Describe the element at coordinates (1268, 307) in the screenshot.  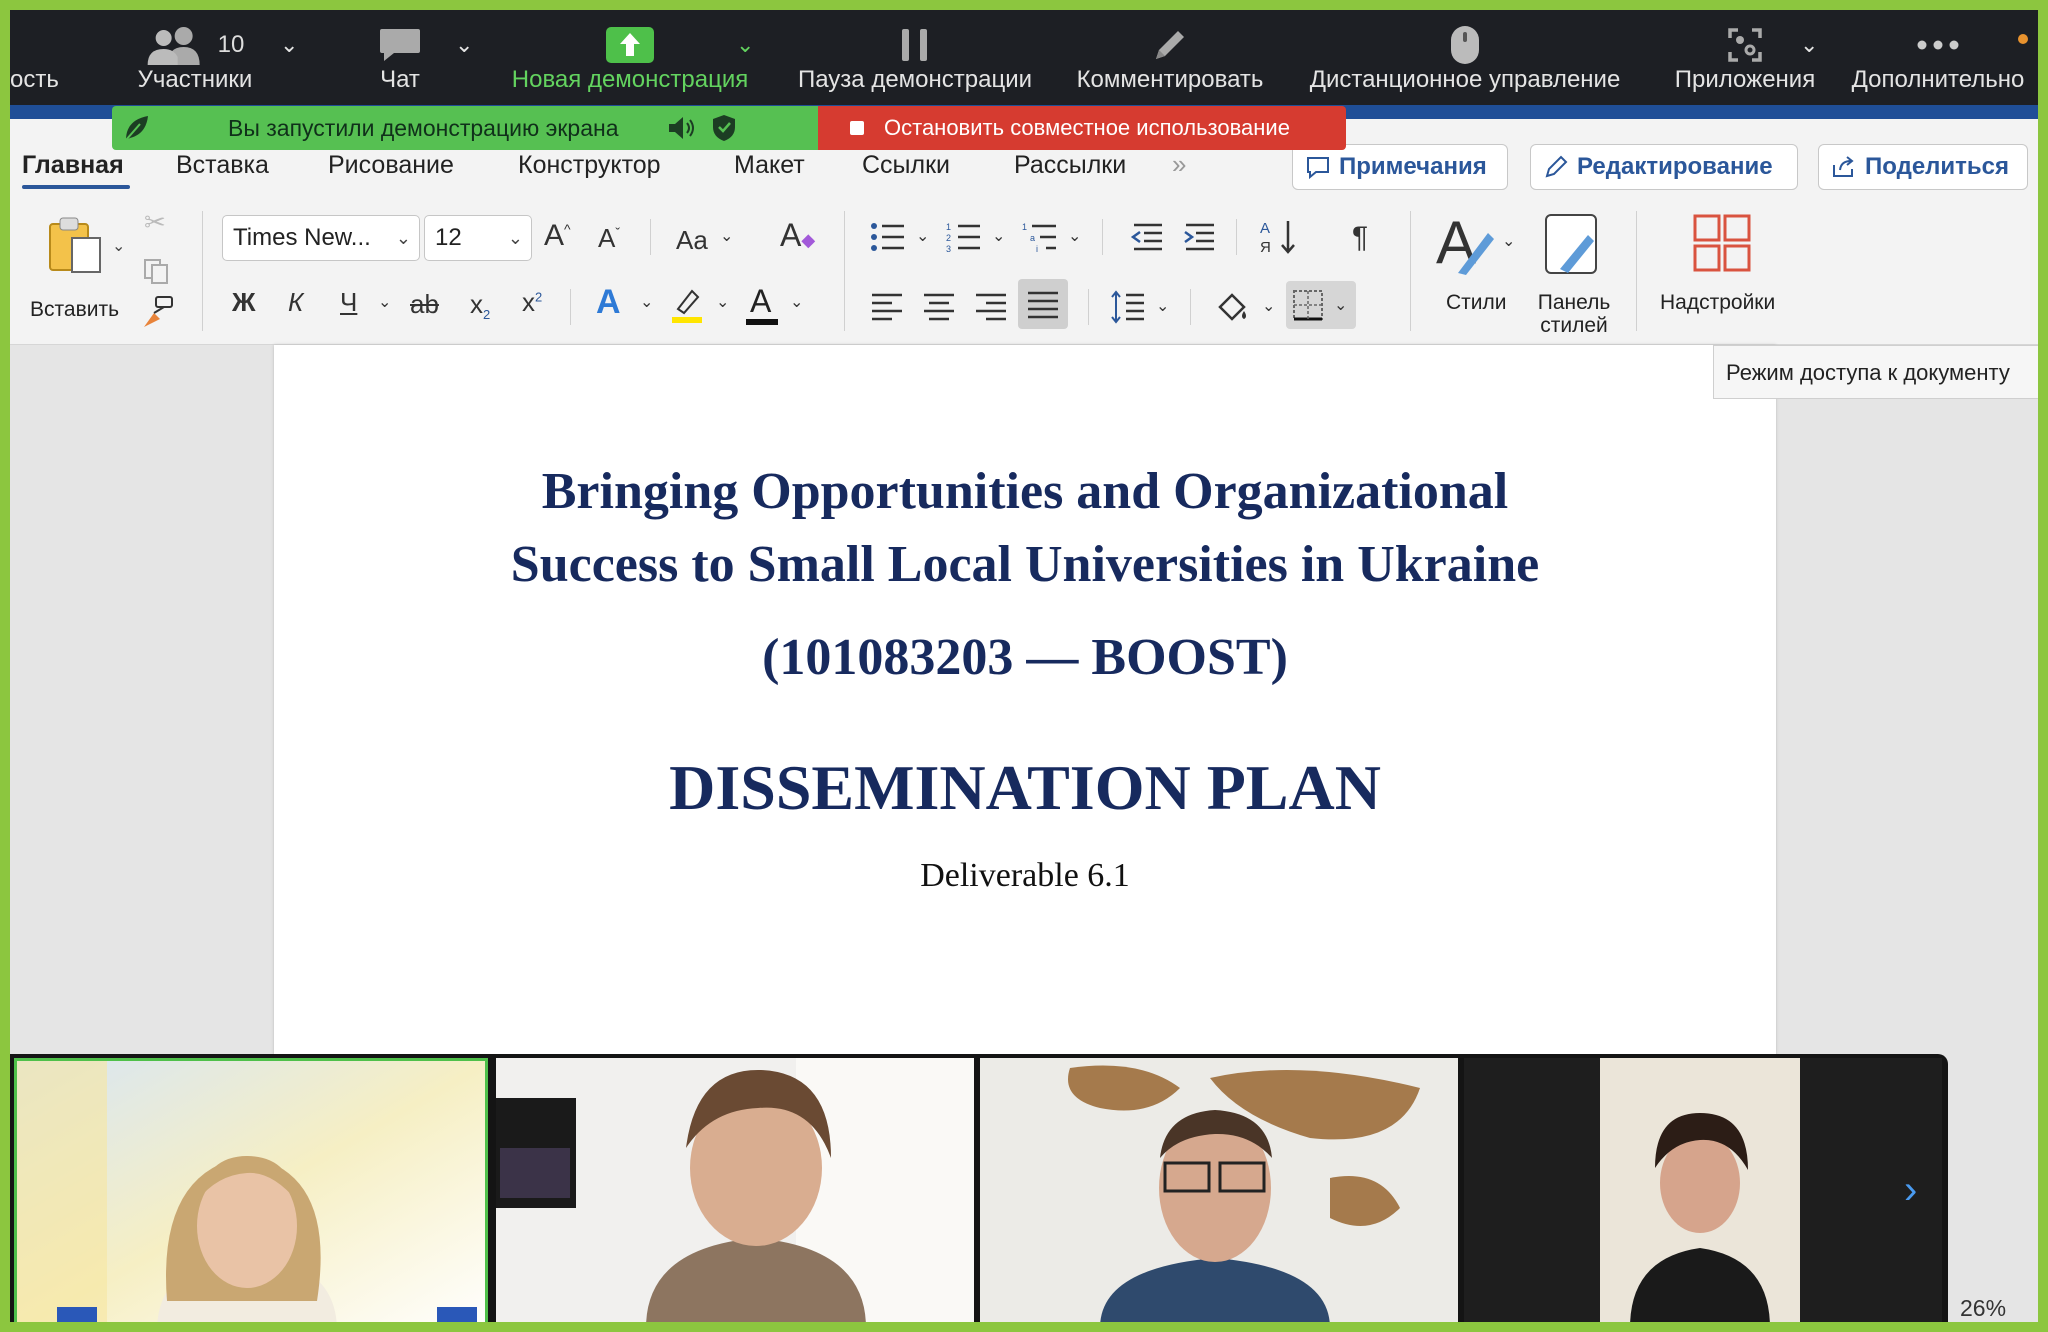
I see `shading-chevron-down-icon: ⌄` at that location.